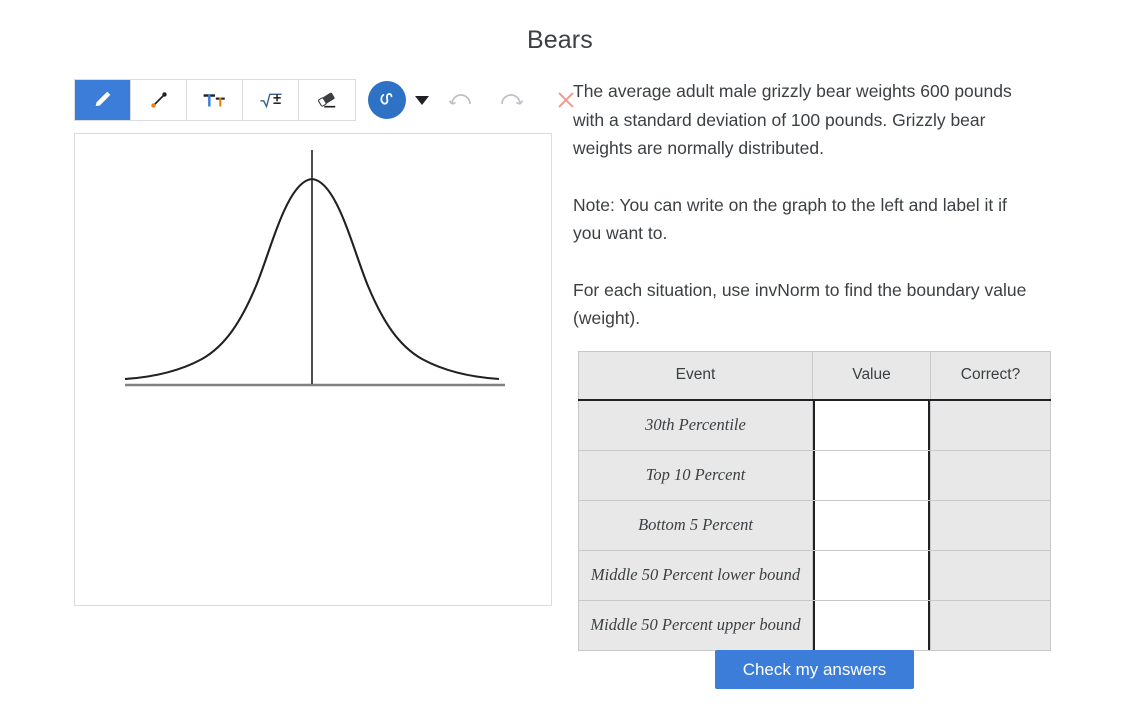  What do you see at coordinates (695, 525) in the screenshot?
I see `event-label: Bottom 5 Percent` at bounding box center [695, 525].